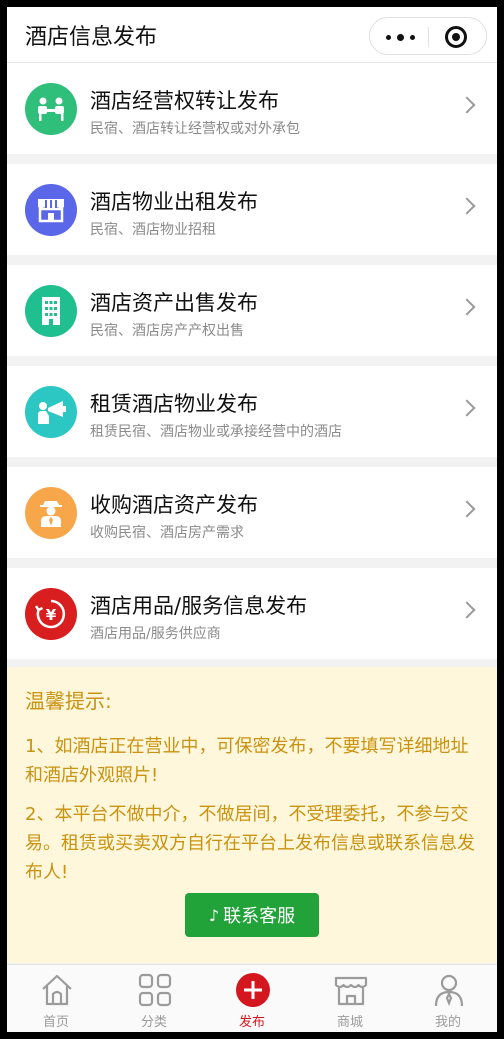 The width and height of the screenshot is (504, 1039). Describe the element at coordinates (401, 37) in the screenshot. I see `more-dots-icon` at that location.